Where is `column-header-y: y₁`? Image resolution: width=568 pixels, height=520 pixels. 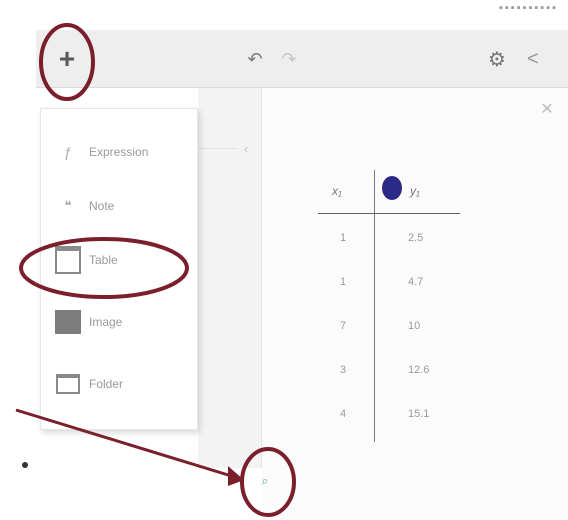
column-header-y: y₁ is located at coordinates (415, 191).